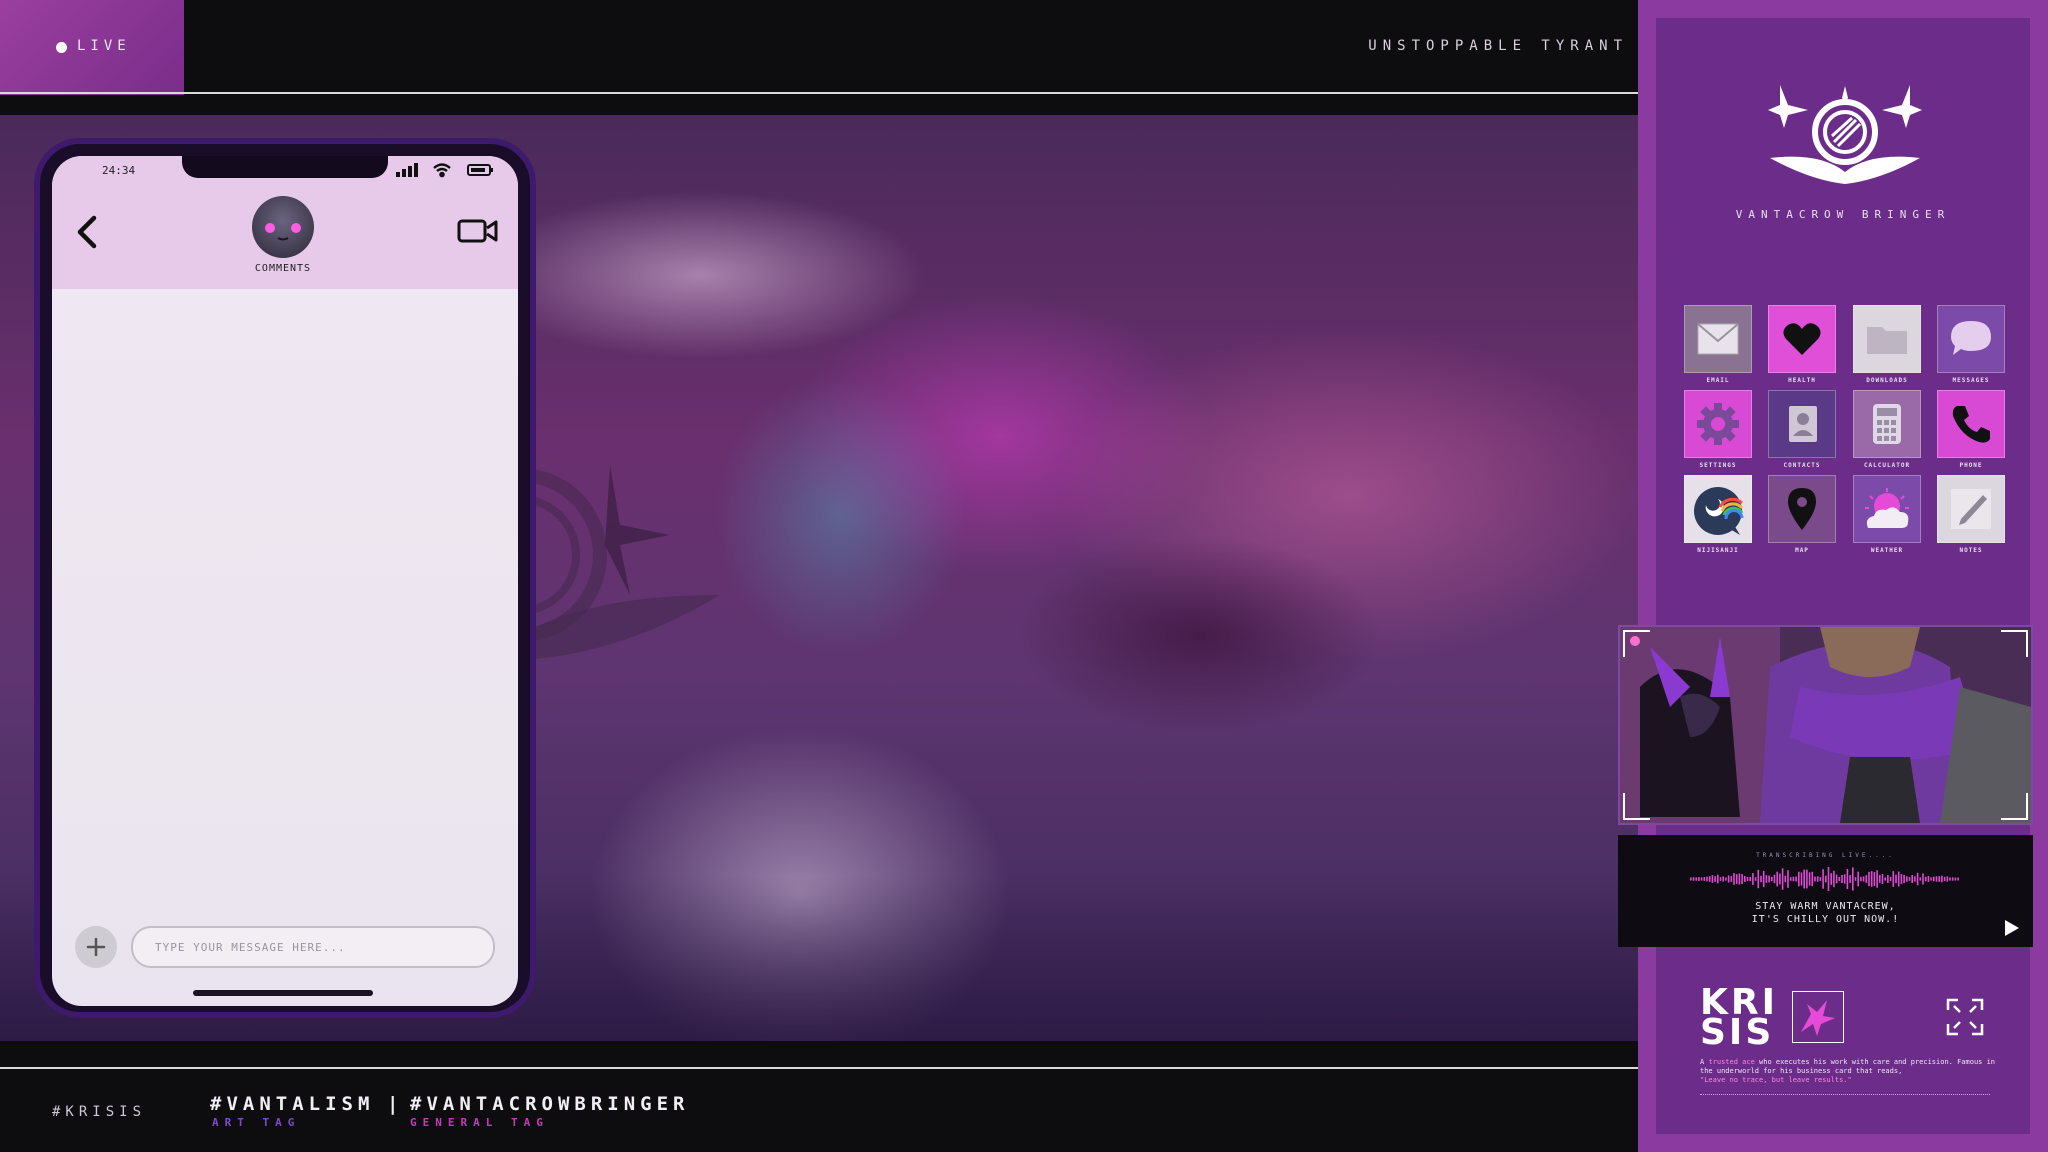  Describe the element at coordinates (1887, 339) in the screenshot. I see `app-downloads` at that location.